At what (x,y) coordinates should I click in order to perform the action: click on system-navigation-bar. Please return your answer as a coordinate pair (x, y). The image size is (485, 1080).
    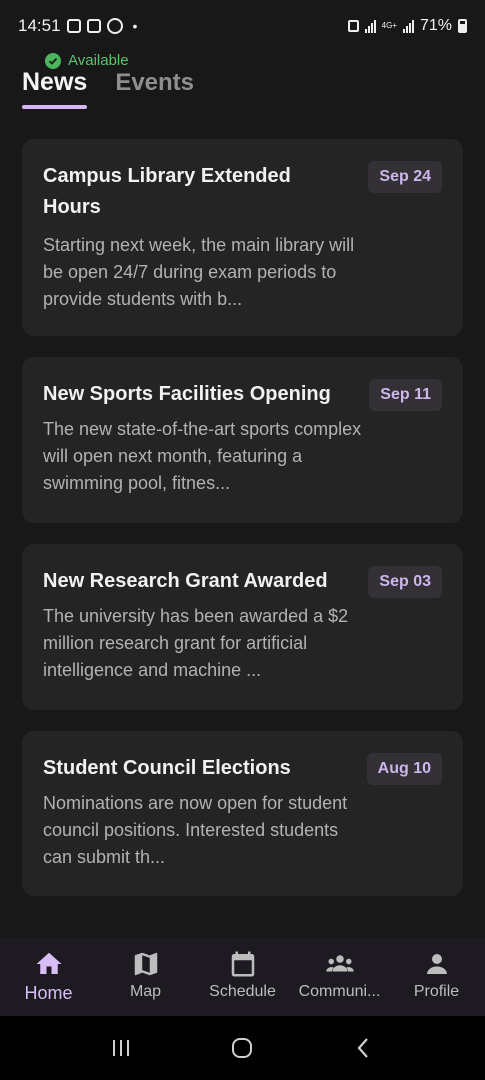
    Looking at the image, I should click on (242, 1048).